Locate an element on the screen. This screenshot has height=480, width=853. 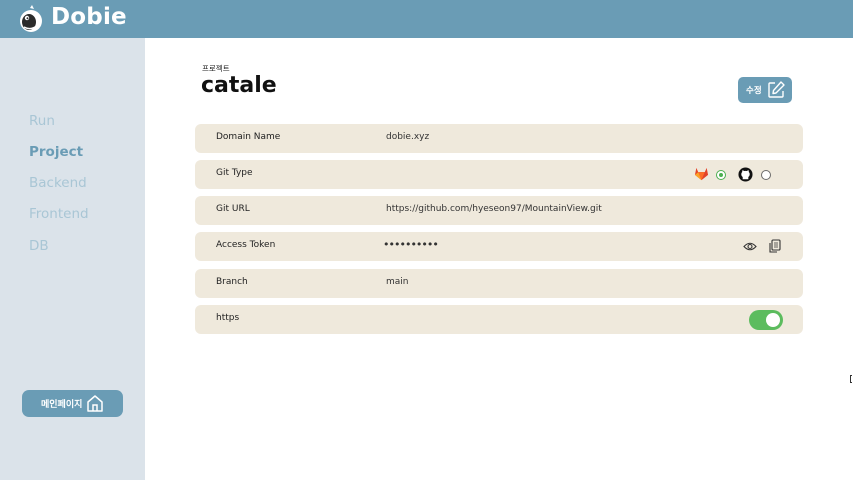
git-url-label: Git URL is located at coordinates (233, 209).